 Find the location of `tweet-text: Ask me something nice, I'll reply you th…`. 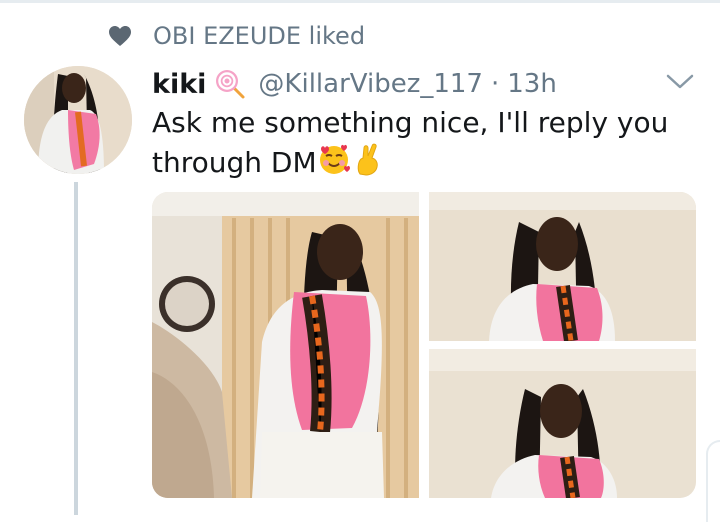

tweet-text: Ask me something nice, I'll reply you th… is located at coordinates (422, 143).